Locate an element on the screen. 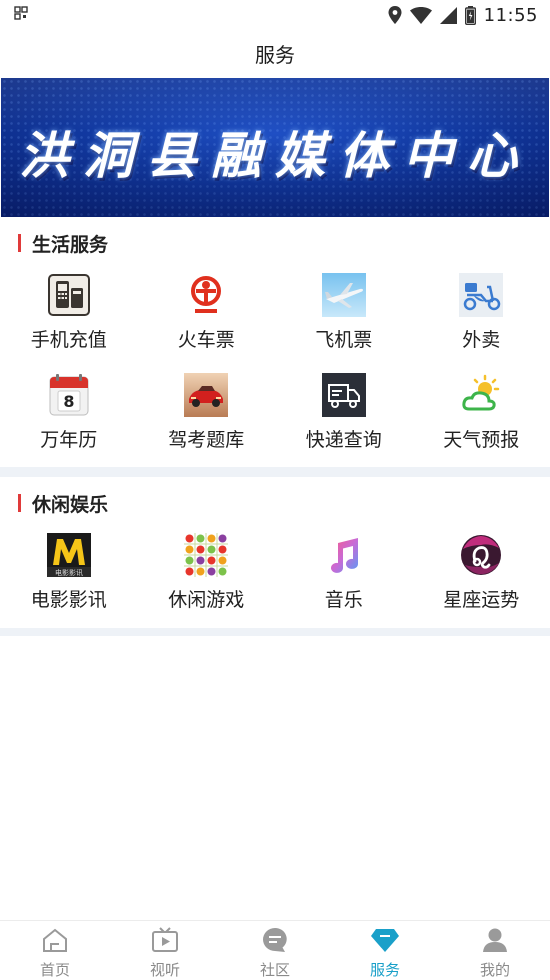 This screenshot has height=980, width=550. service-label: 飞机票 is located at coordinates (343, 338).